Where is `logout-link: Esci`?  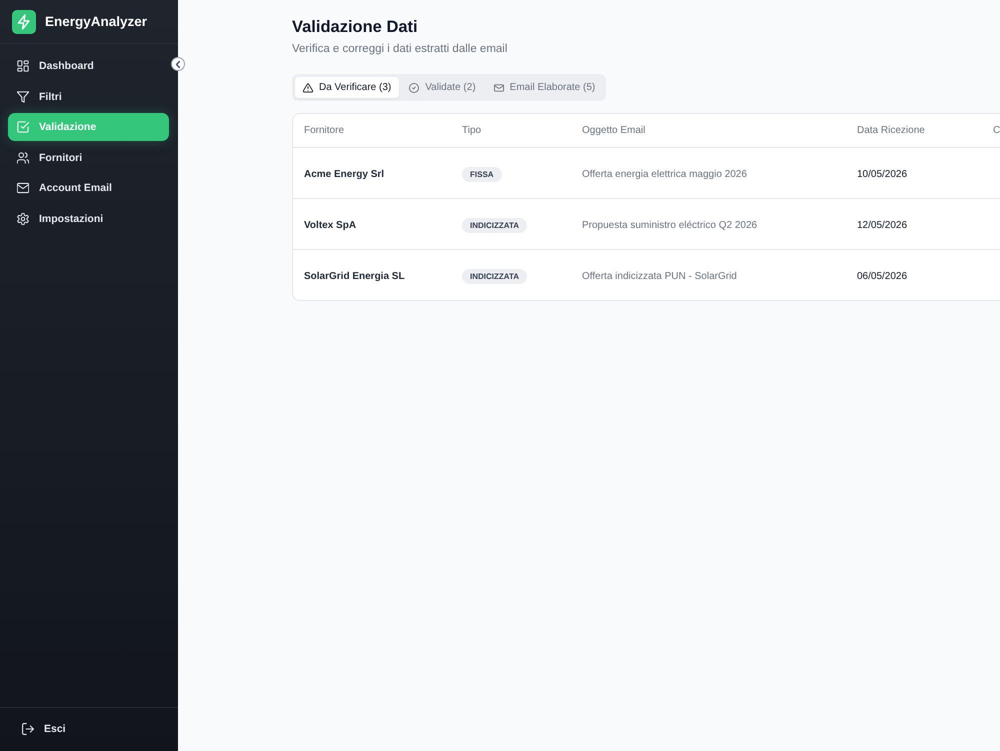
logout-link: Esci is located at coordinates (88, 729).